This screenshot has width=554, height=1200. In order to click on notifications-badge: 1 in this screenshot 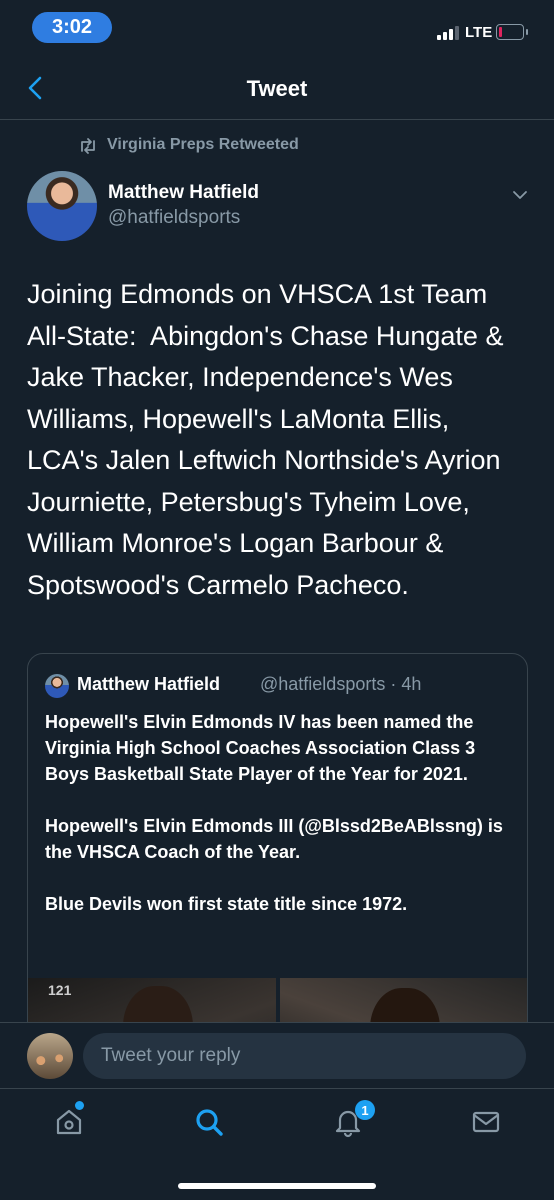, I will do `click(365, 1110)`.